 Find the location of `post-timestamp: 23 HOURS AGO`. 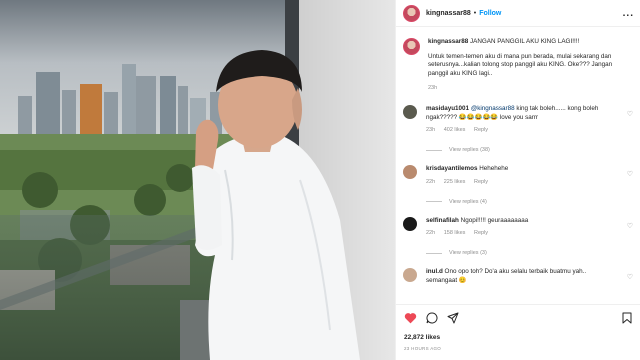

post-timestamp: 23 HOURS AGO is located at coordinates (423, 348).